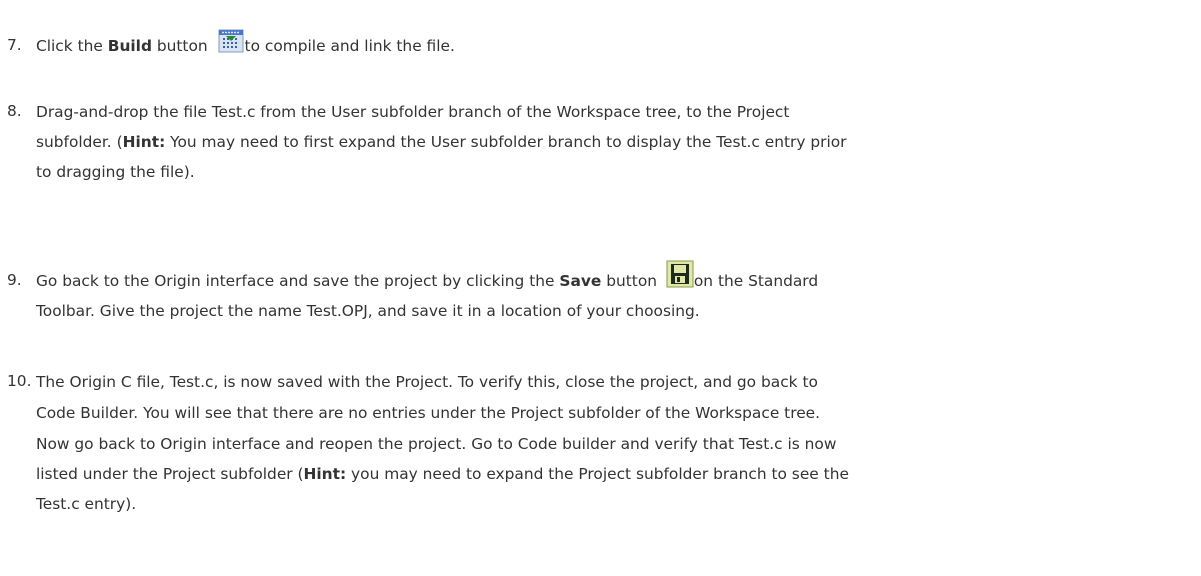  I want to click on step-number: 9., so click(14, 280).